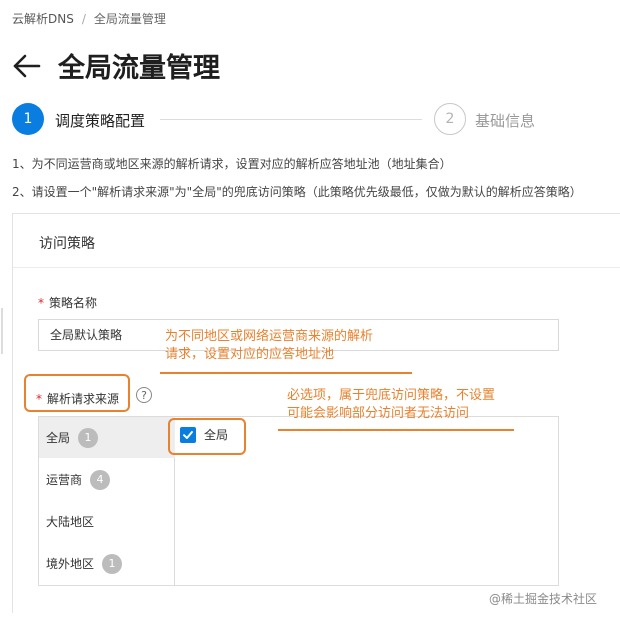  I want to click on breadcrumb-root: 云解析DNS, so click(43, 19).